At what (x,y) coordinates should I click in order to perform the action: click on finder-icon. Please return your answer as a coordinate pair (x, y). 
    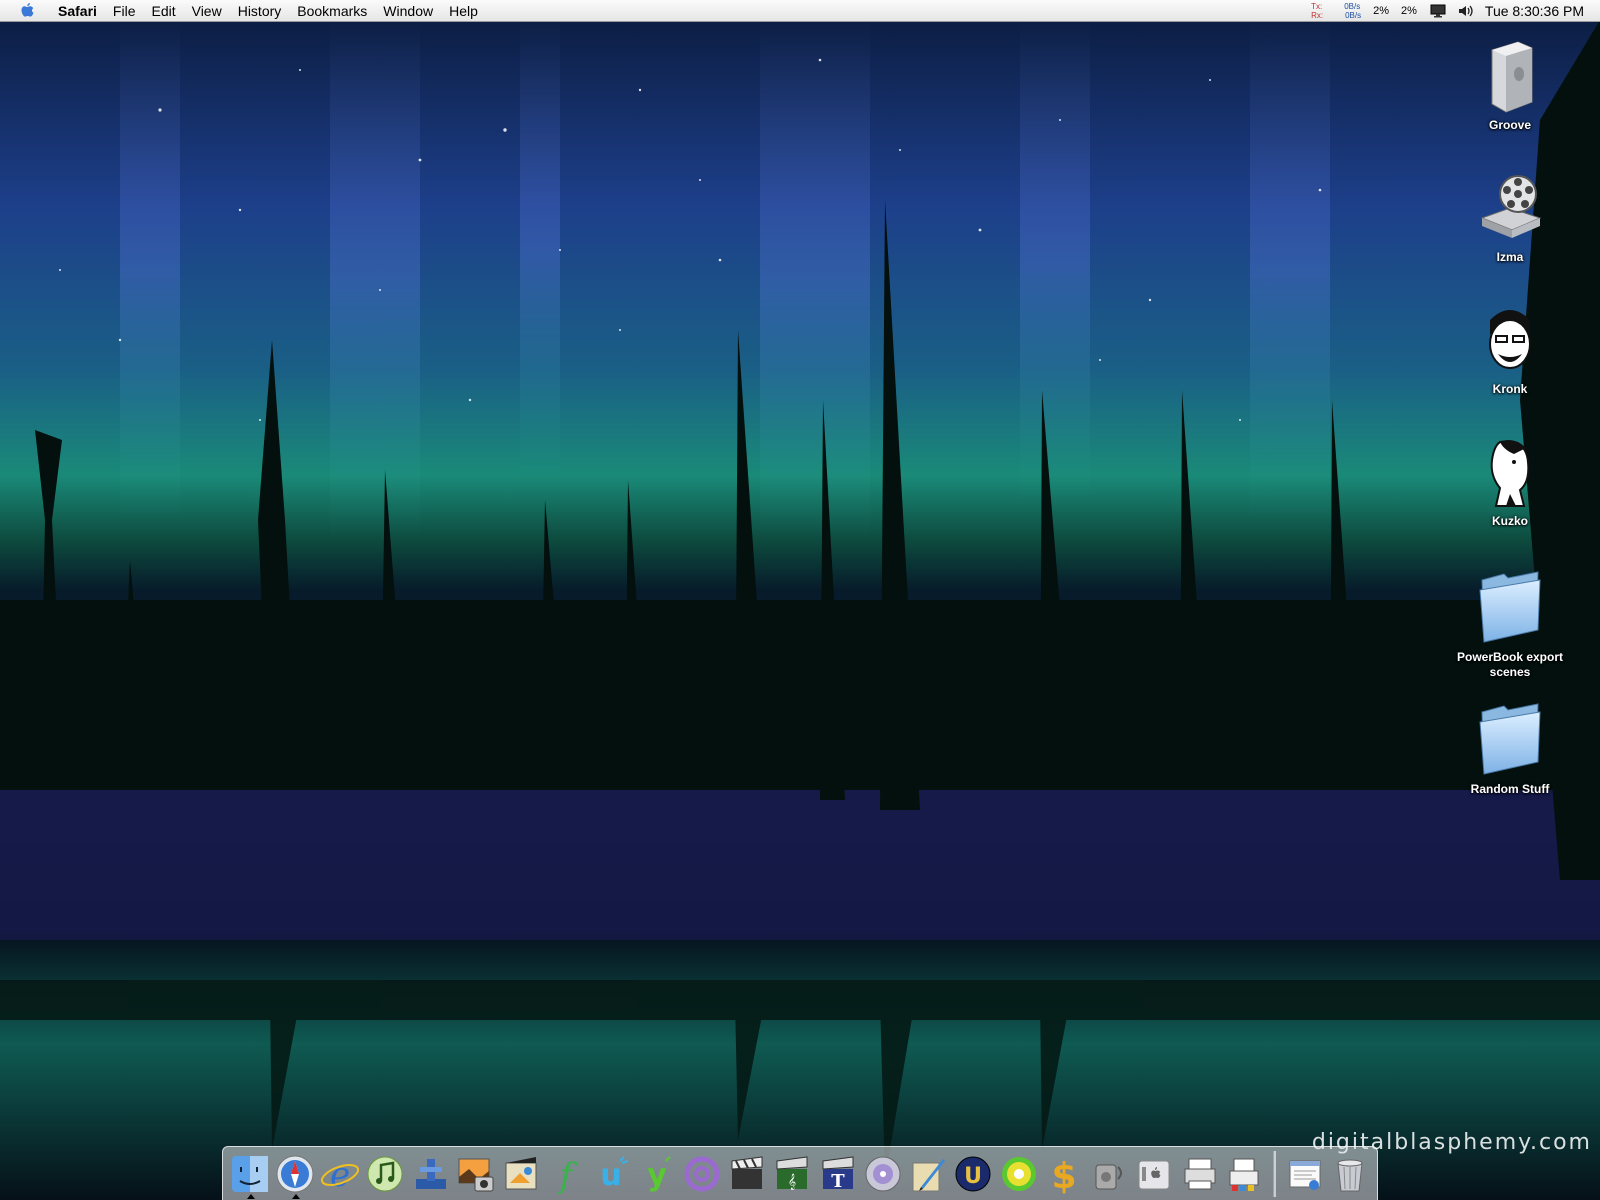
    Looking at the image, I should click on (249, 1174).